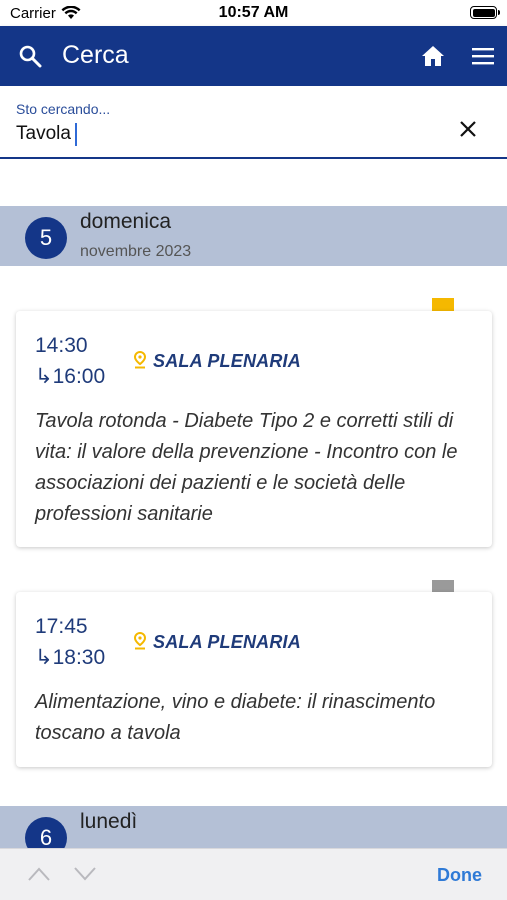  What do you see at coordinates (433, 56) in the screenshot?
I see `home-icon` at bounding box center [433, 56].